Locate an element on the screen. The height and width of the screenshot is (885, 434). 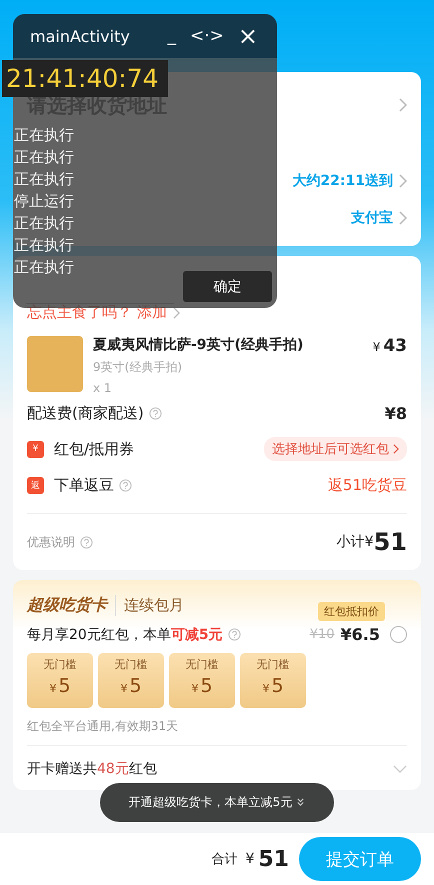
upsell-link: 忘点主食了吗？ 添加 is located at coordinates (97, 312).